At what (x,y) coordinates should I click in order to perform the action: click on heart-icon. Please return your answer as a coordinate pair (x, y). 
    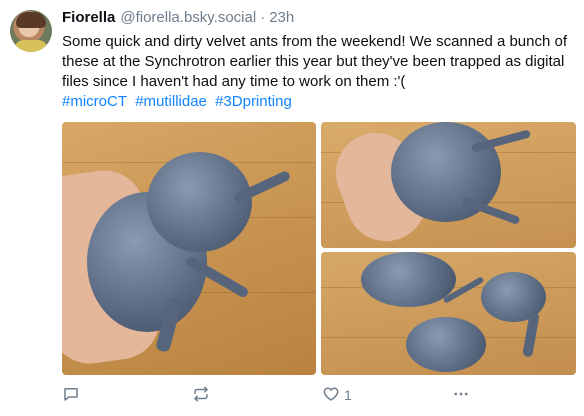
    Looking at the image, I should click on (331, 395).